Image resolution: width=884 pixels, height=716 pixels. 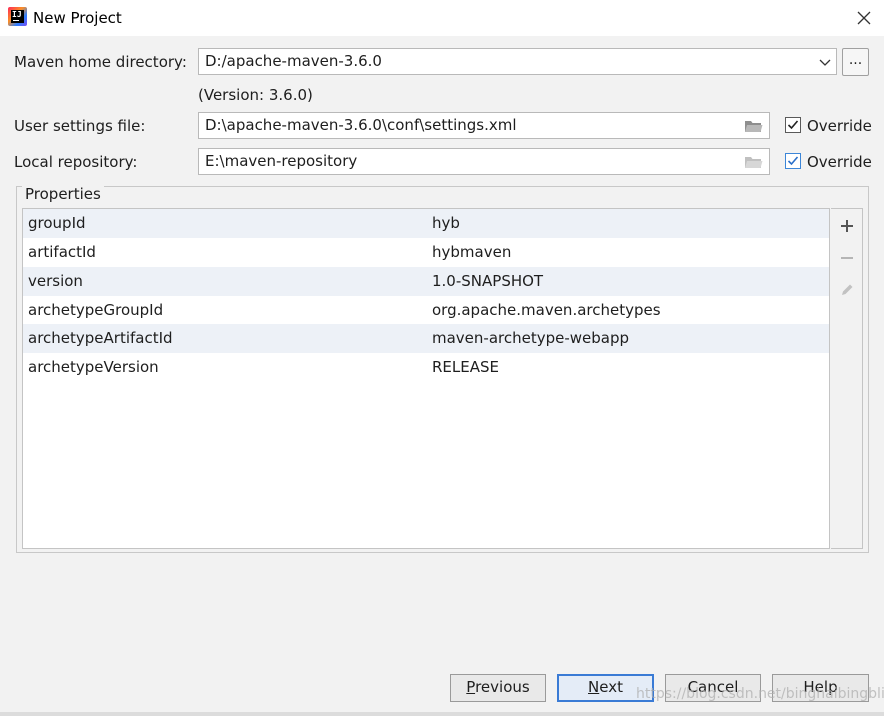 I want to click on table-row: groupId hyb, so click(x=426, y=223).